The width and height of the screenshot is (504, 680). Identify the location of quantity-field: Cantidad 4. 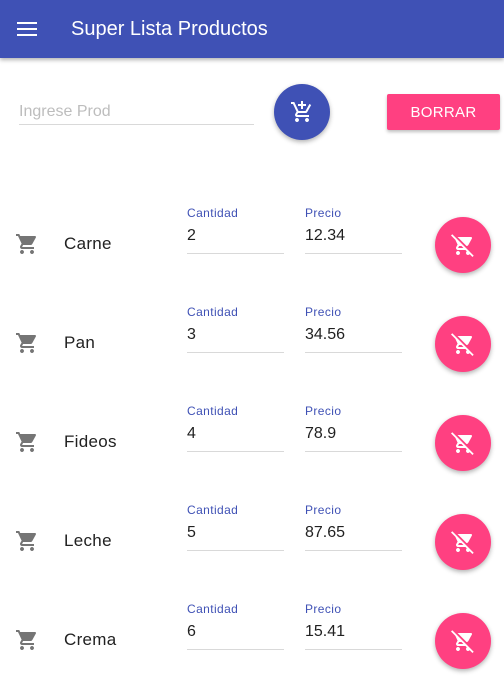
(235, 428).